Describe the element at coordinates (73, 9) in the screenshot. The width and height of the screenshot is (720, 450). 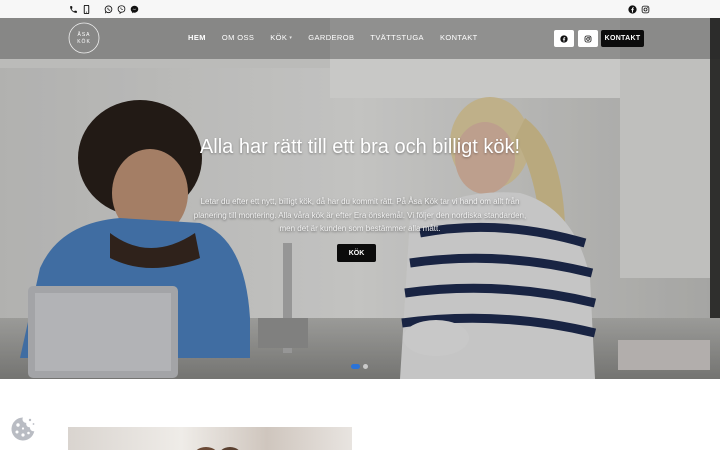
I see `phone-icon` at that location.